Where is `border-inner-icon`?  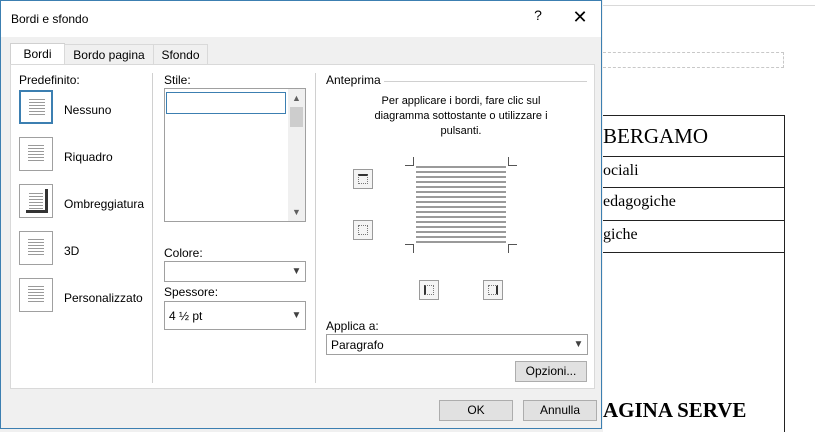
border-inner-icon is located at coordinates (363, 230).